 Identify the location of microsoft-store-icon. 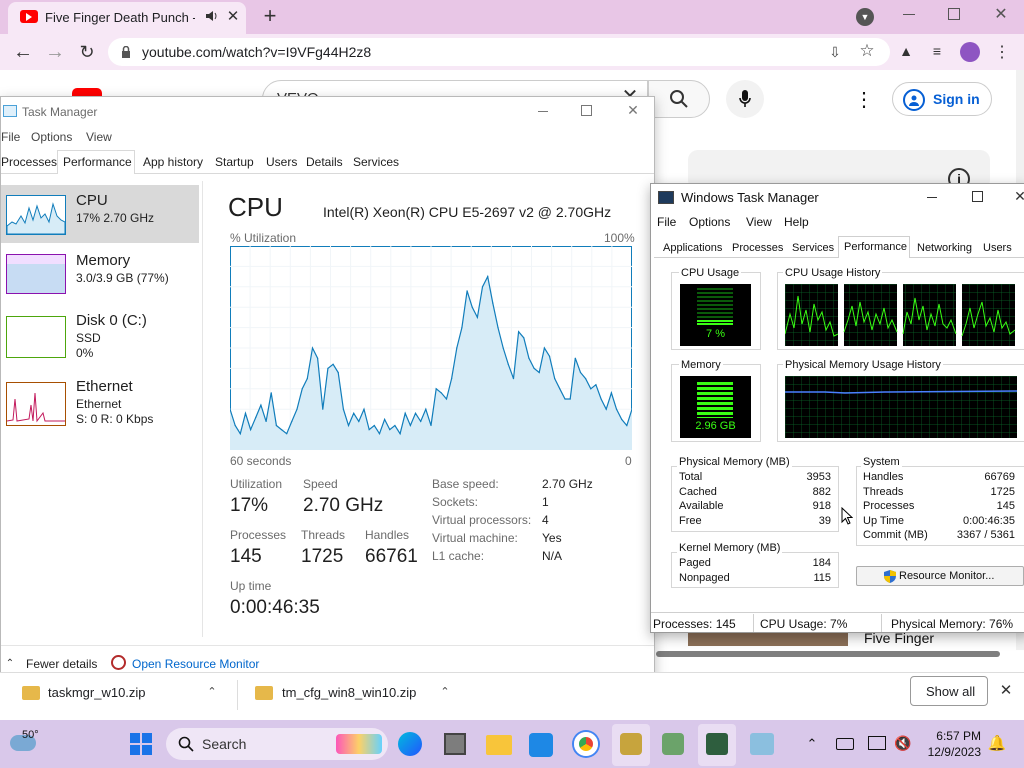
(541, 745).